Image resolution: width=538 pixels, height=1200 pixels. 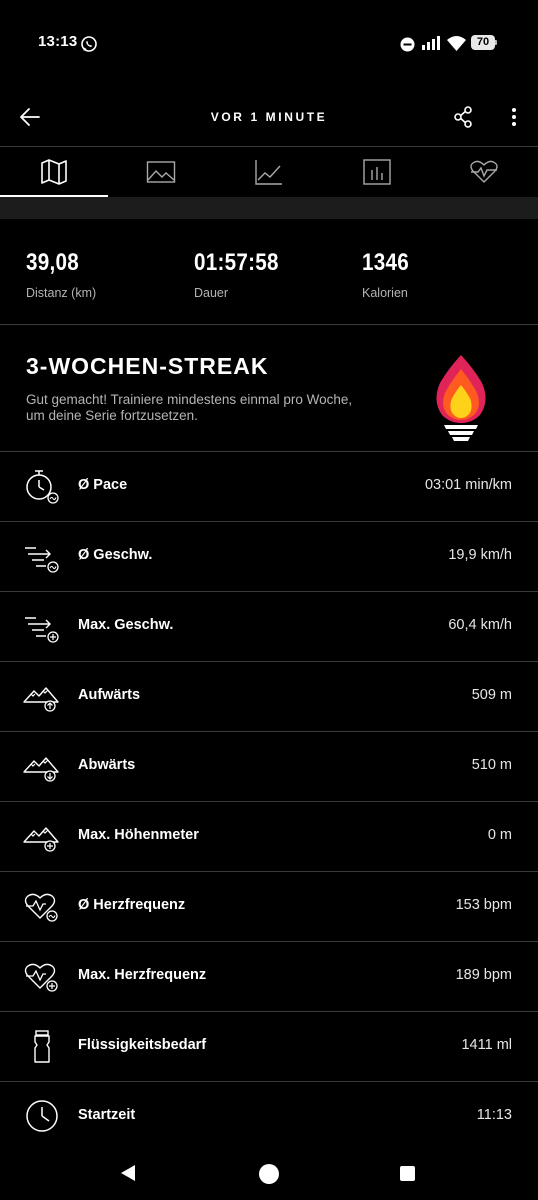 I want to click on status-time: 13:13, so click(x=58, y=41).